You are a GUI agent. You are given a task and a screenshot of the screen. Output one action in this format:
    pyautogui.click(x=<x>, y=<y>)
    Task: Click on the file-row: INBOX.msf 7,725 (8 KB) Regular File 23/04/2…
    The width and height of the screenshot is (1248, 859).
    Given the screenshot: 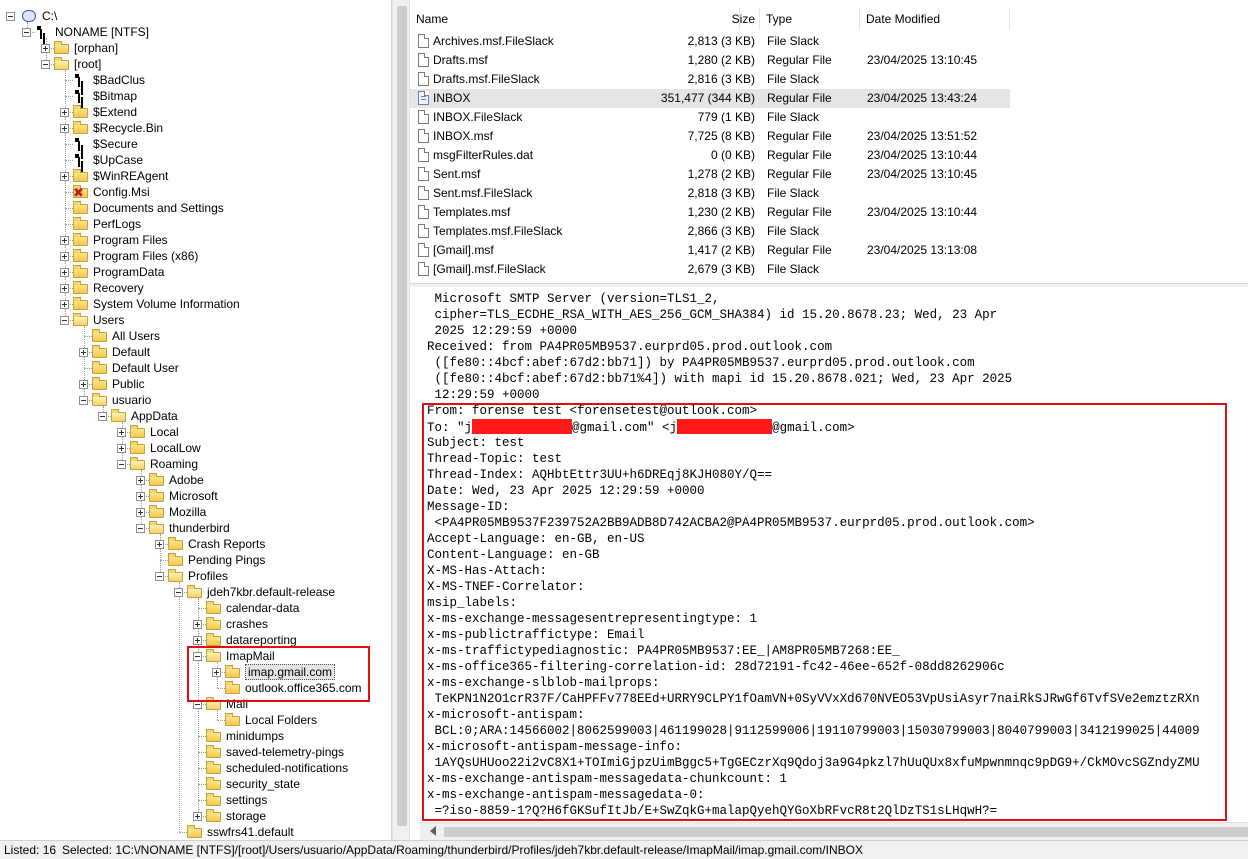 What is the action you would take?
    pyautogui.click(x=710, y=136)
    